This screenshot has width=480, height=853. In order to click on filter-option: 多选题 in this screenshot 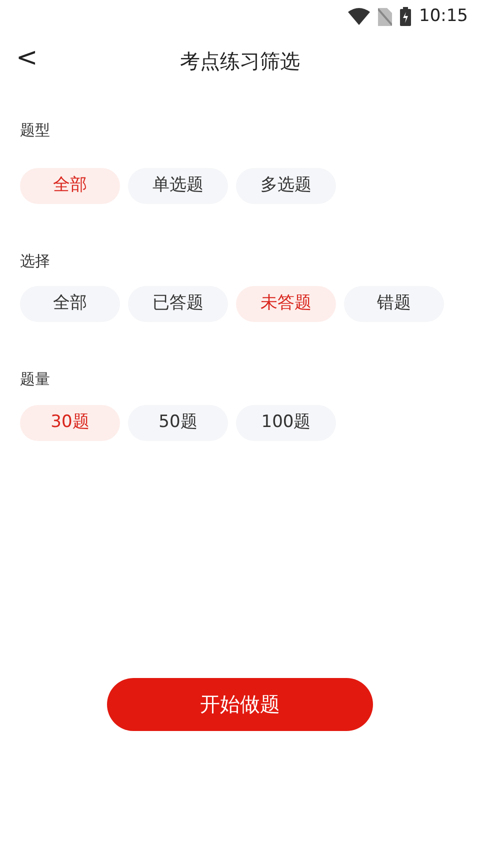, I will do `click(286, 186)`.